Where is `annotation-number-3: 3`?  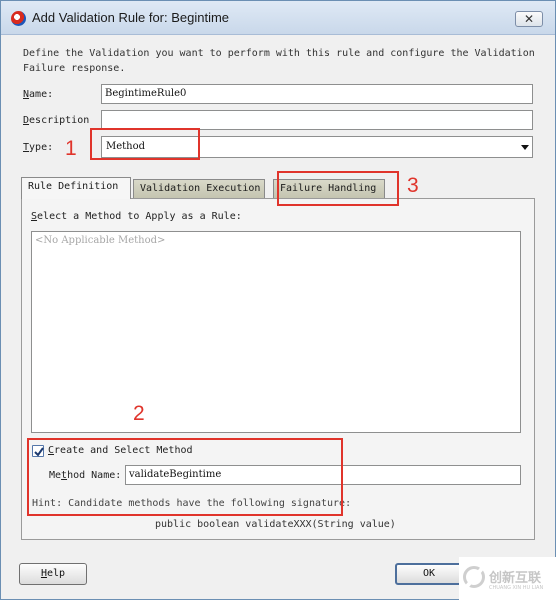
annotation-number-3: 3 is located at coordinates (413, 185).